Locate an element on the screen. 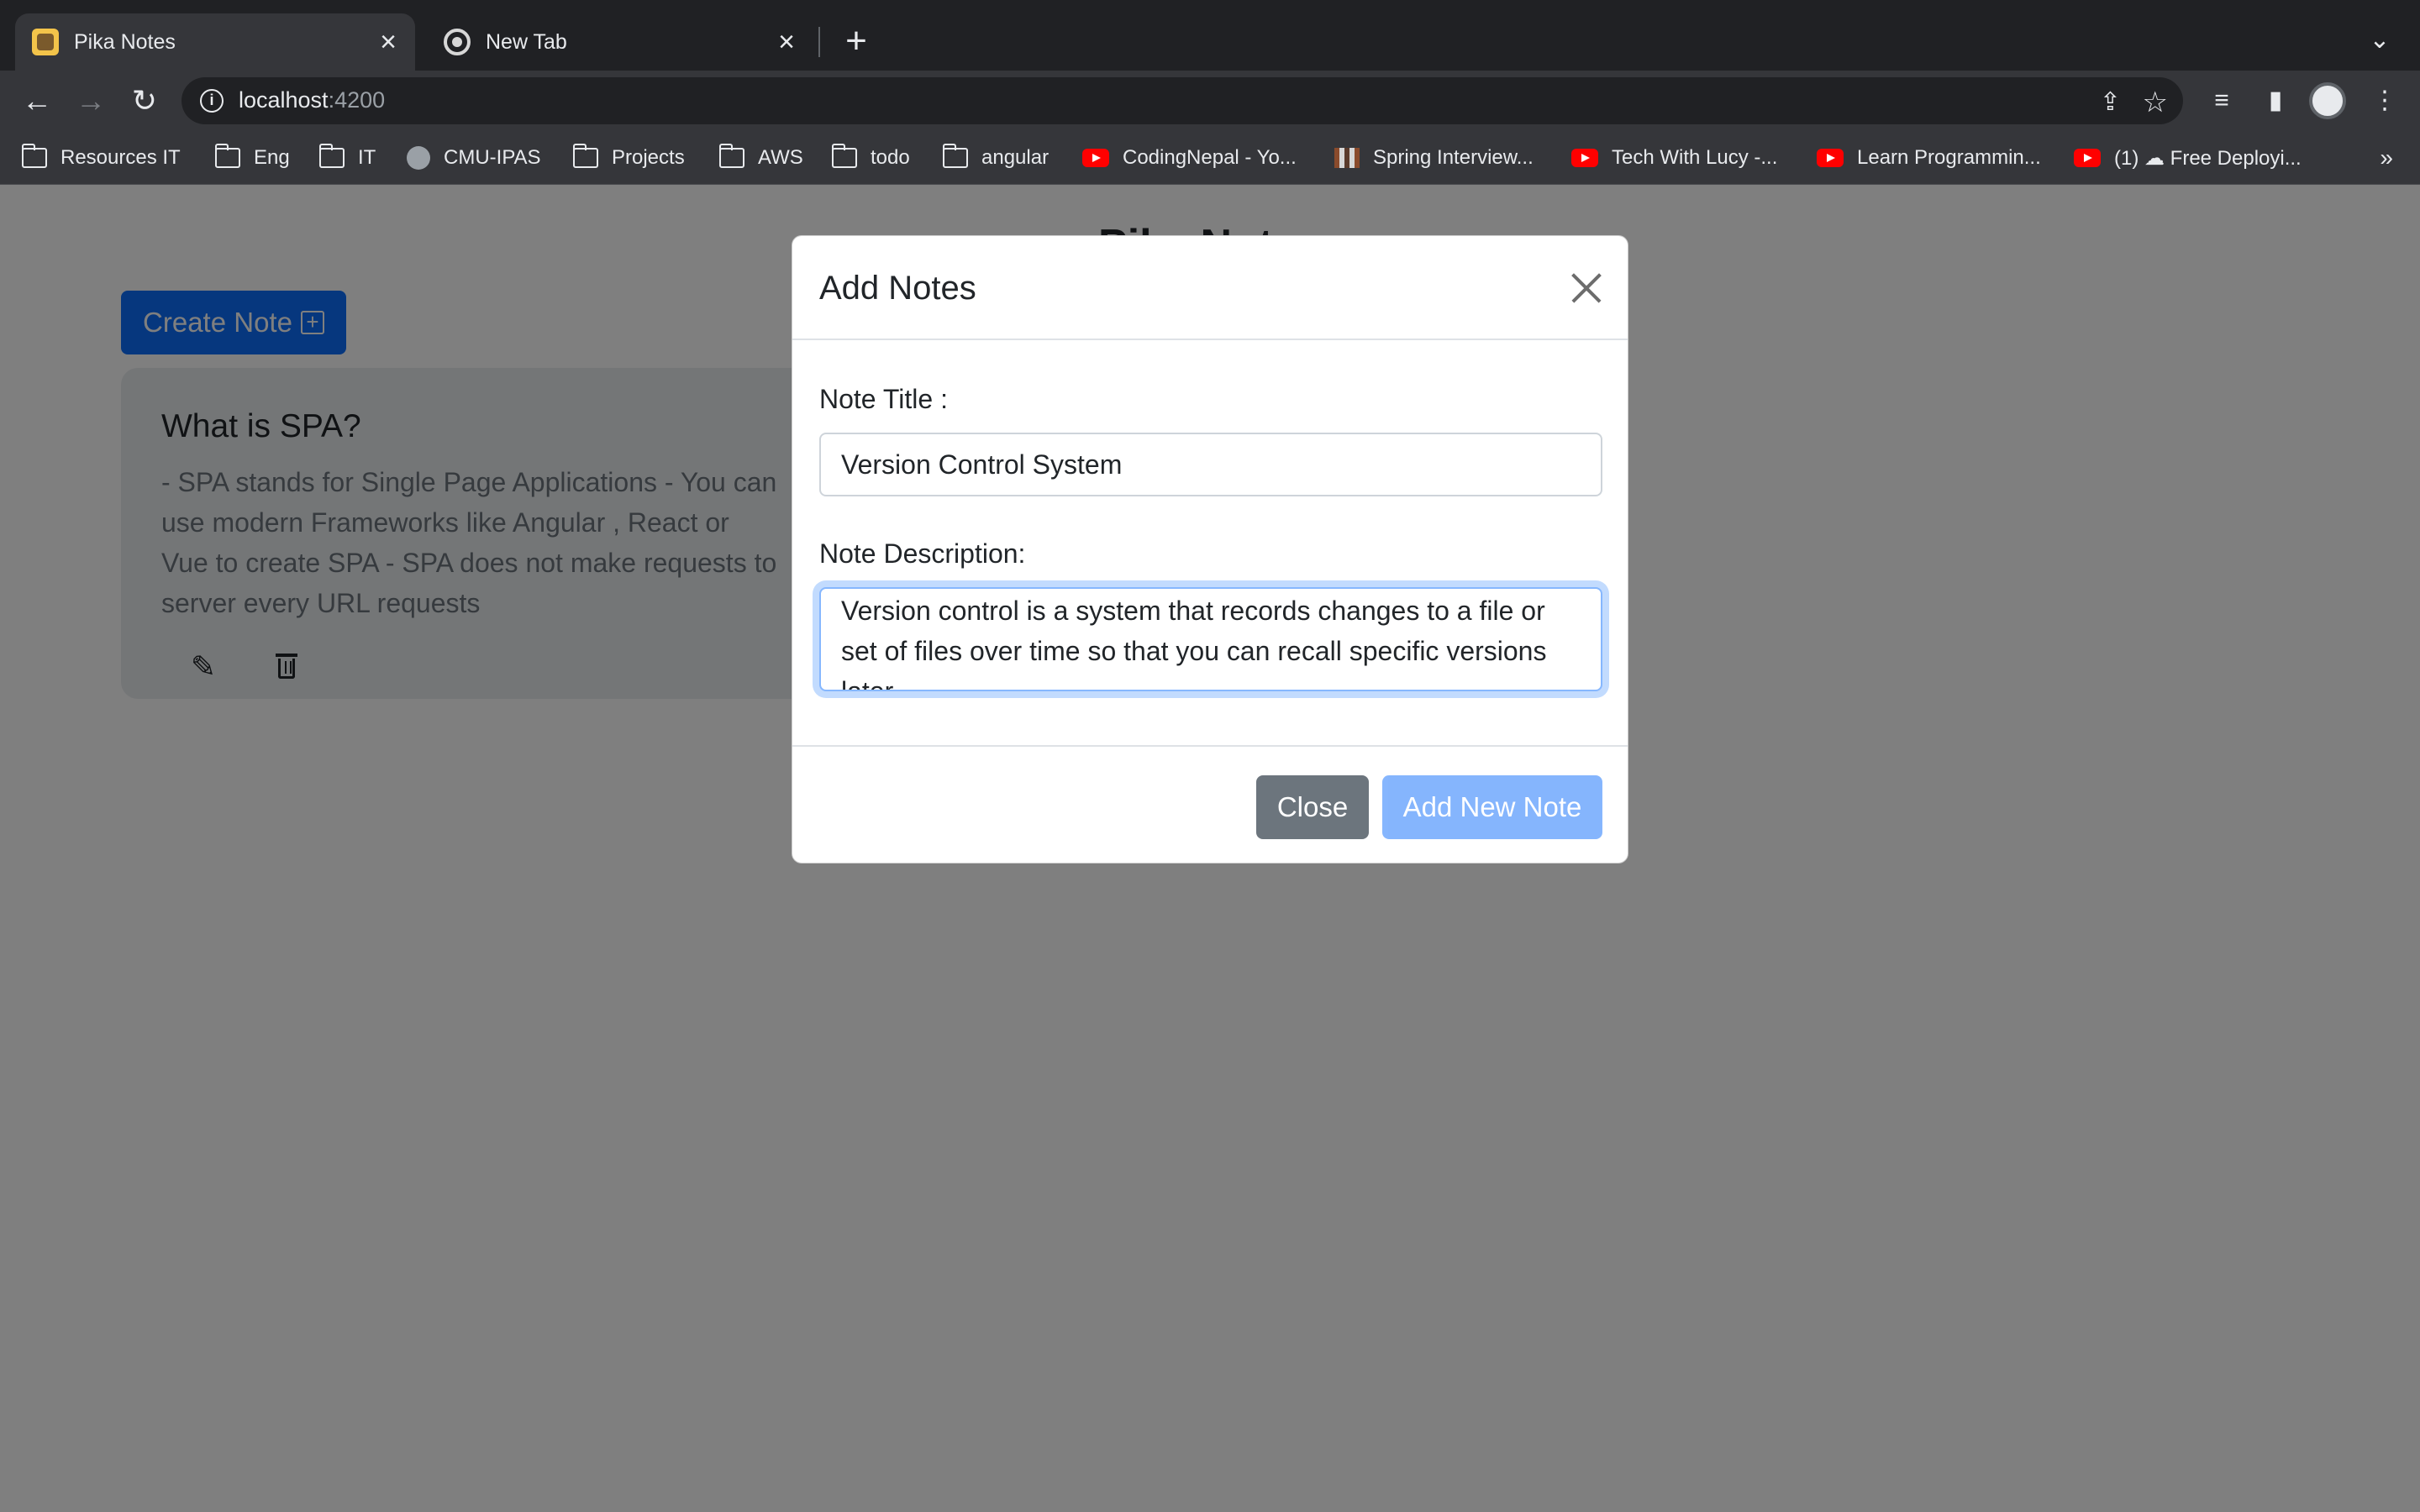 Image resolution: width=2420 pixels, height=1512 pixels. modal-title: Add Notes is located at coordinates (898, 288).